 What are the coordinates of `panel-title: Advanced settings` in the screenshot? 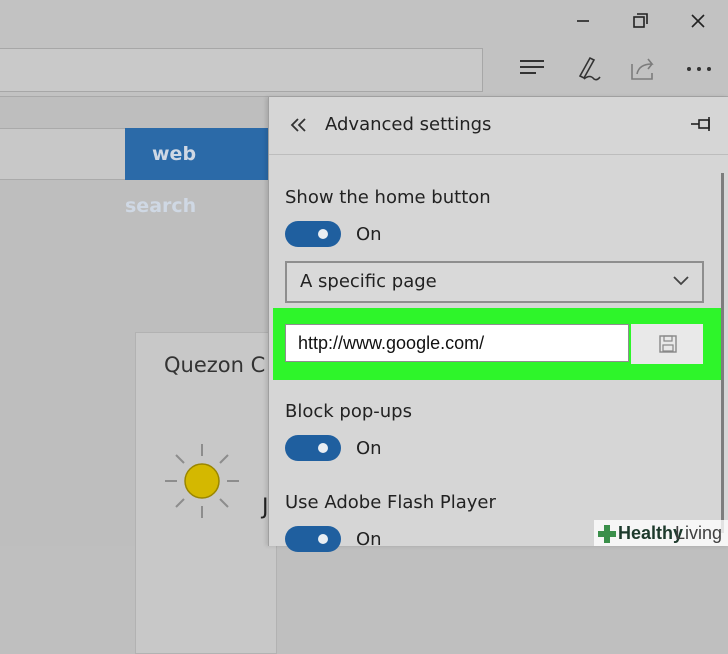 It's located at (408, 124).